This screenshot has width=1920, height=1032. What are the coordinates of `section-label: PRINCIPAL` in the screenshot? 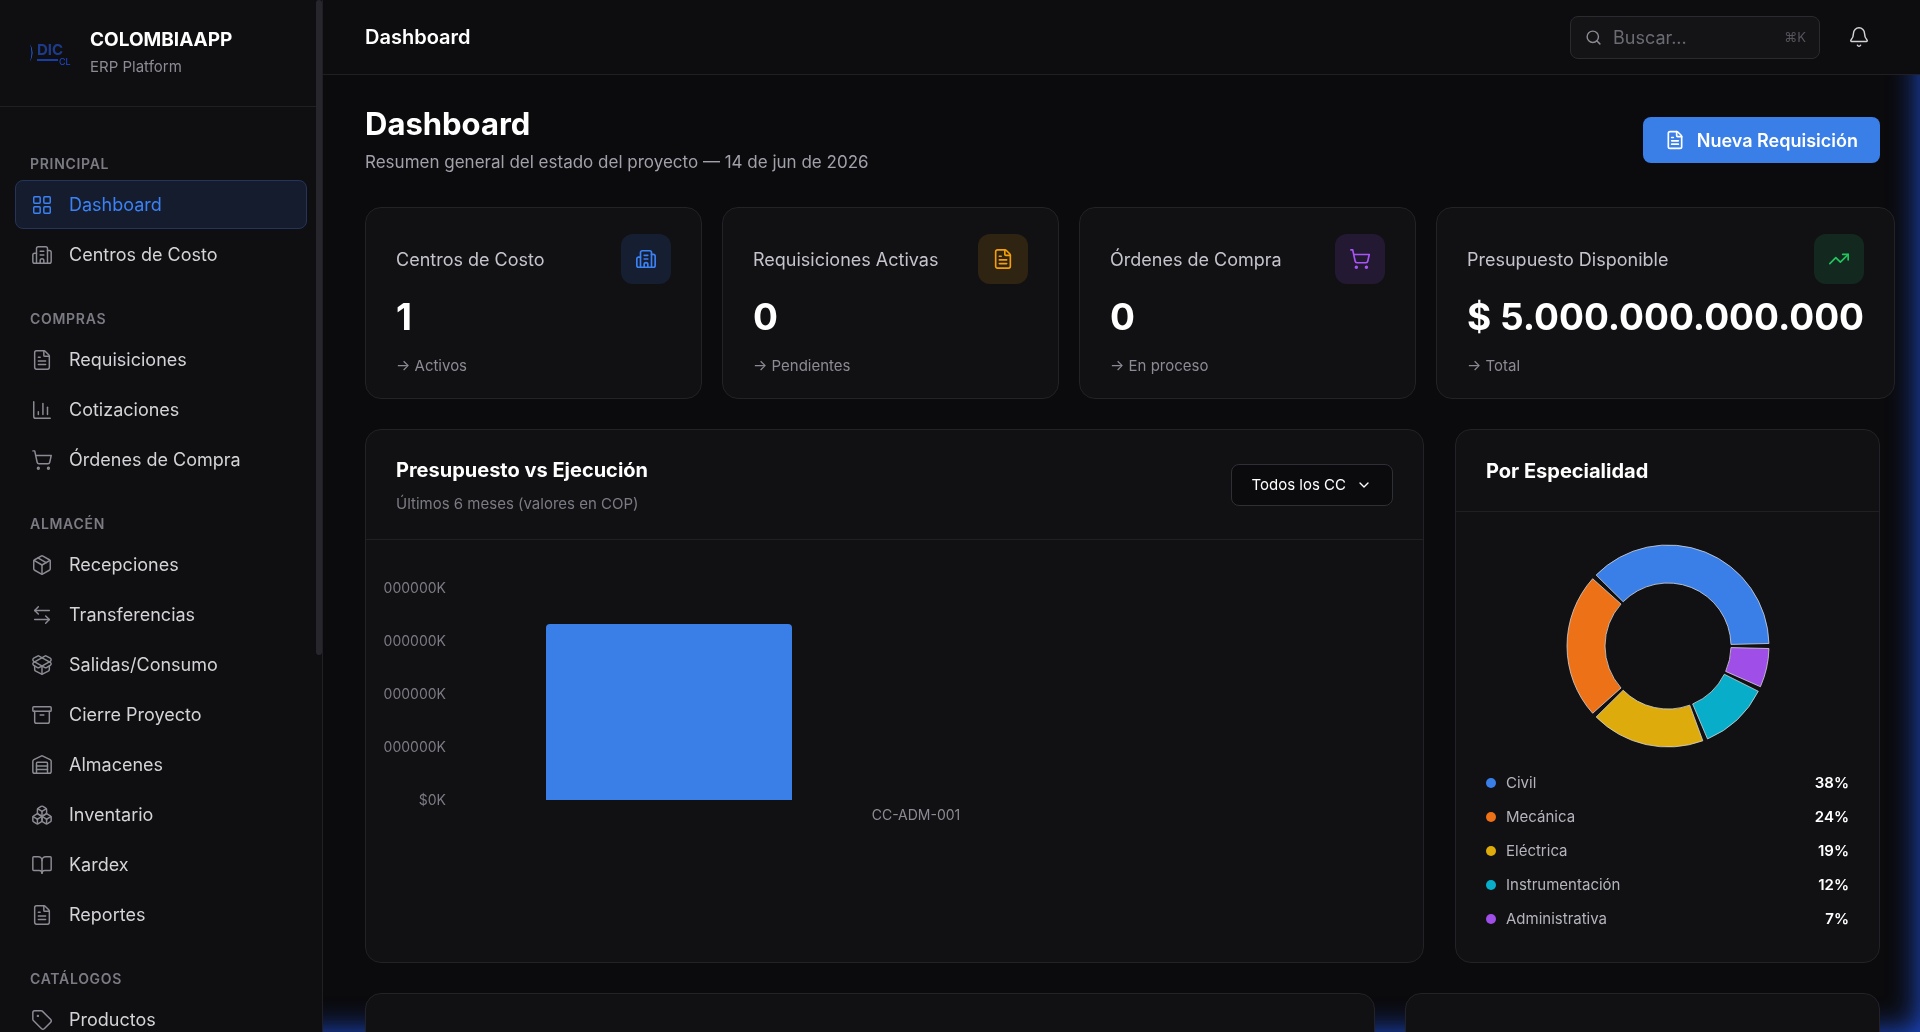 It's located at (70, 164).